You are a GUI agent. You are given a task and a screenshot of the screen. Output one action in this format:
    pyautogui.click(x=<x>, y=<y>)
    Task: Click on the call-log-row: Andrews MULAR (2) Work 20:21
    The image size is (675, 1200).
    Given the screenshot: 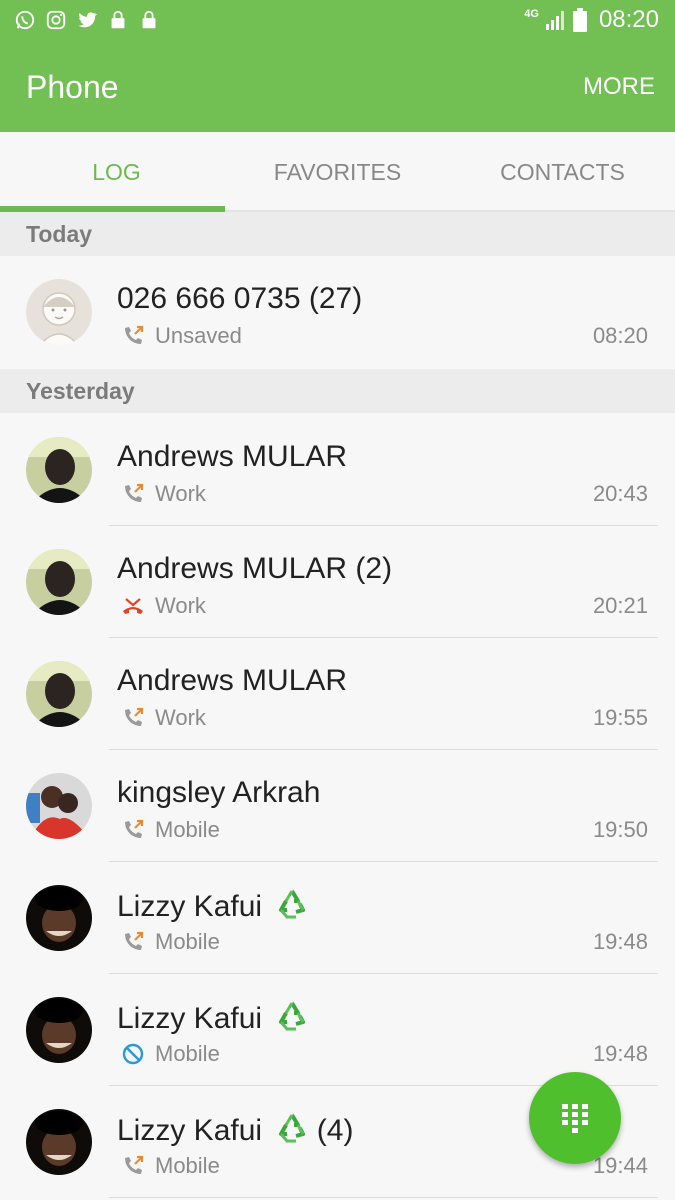 What is the action you would take?
    pyautogui.click(x=337, y=582)
    